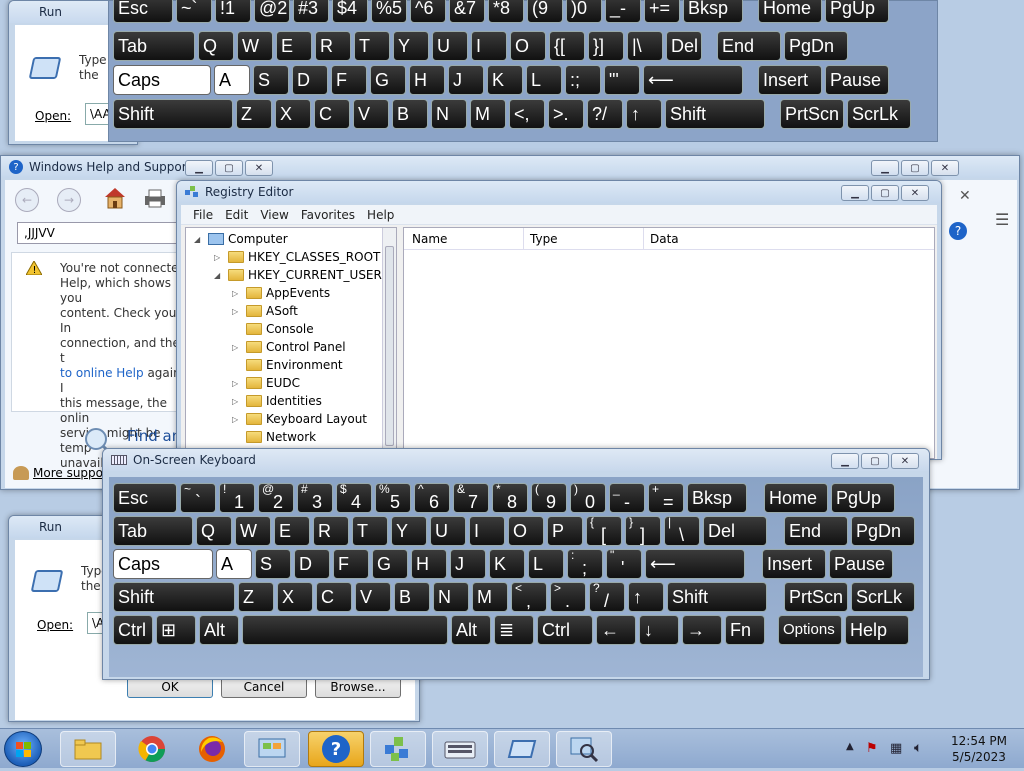  I want to click on help2-close-button: ✕, so click(945, 168).